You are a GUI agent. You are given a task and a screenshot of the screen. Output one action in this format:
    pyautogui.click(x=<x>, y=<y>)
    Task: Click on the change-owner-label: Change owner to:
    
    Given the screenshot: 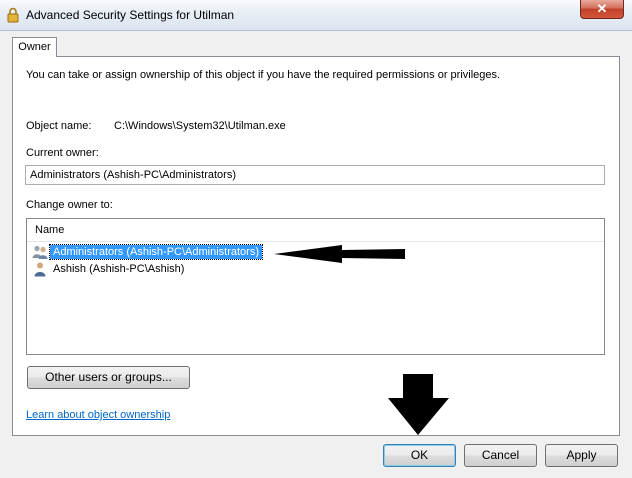 What is the action you would take?
    pyautogui.click(x=69, y=205)
    